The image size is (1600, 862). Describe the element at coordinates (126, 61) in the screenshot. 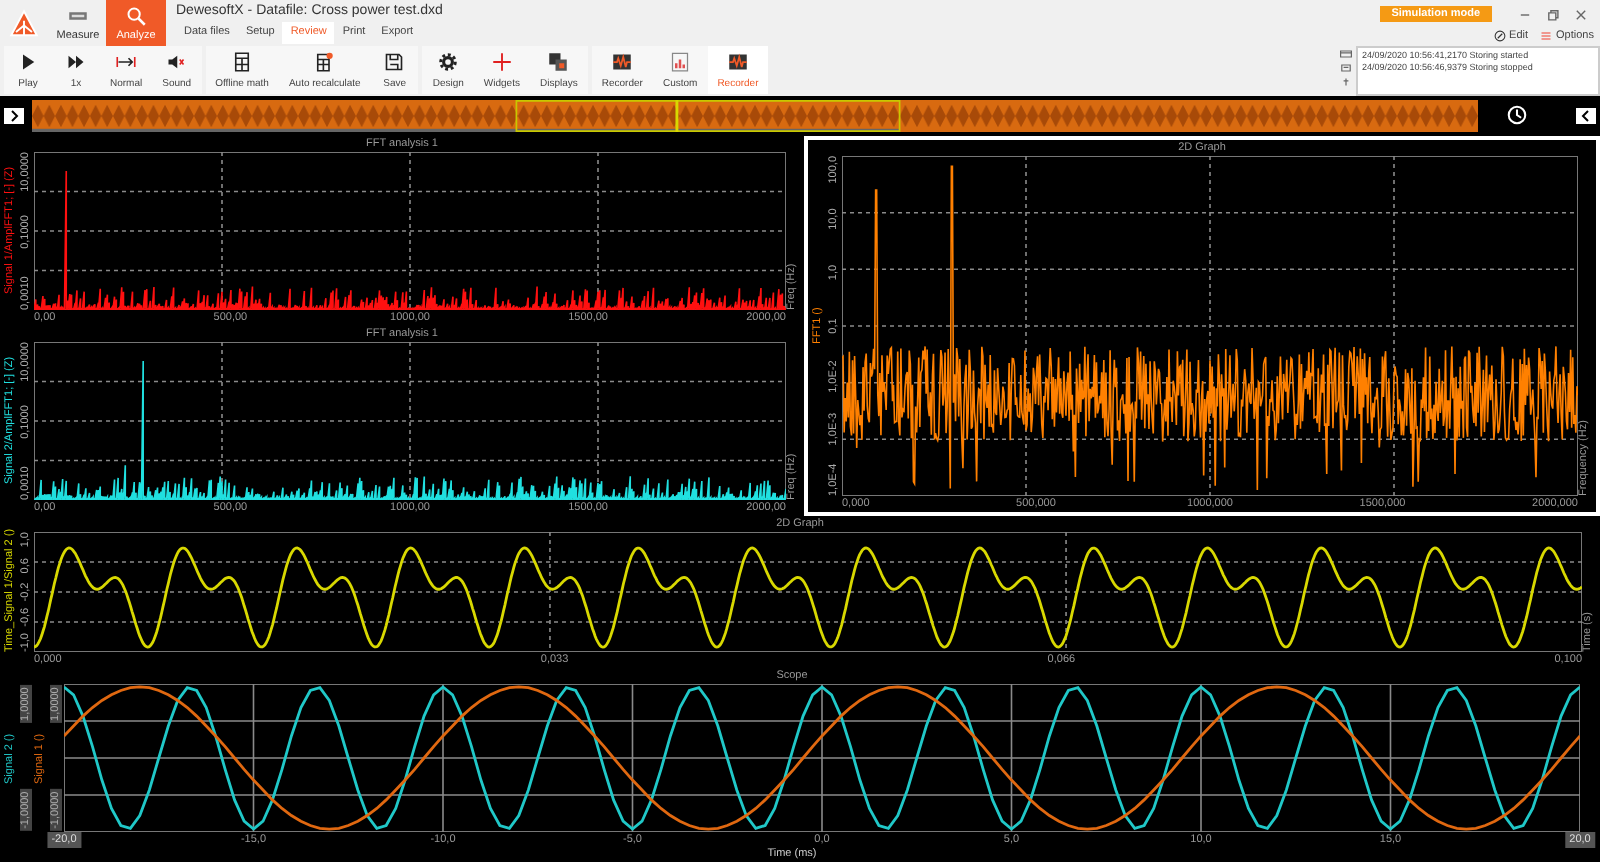

I see `arrow-icon` at that location.